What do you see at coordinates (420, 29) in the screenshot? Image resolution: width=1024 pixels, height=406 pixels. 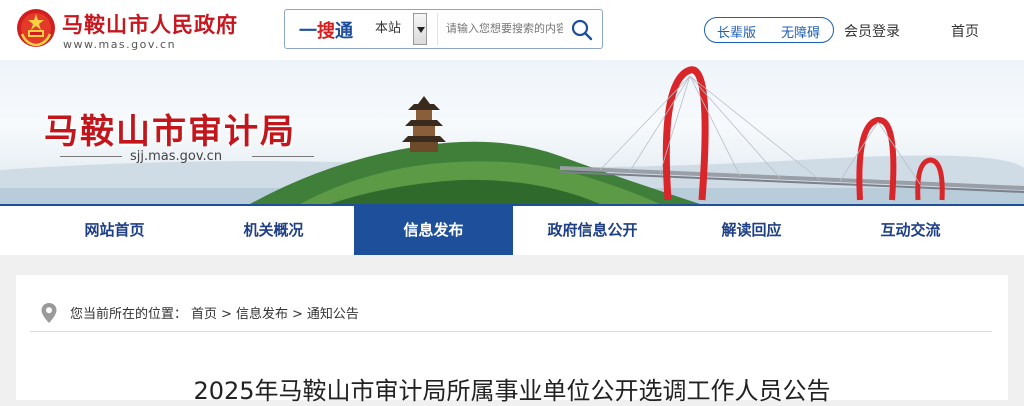 I see `chevron-down-icon` at bounding box center [420, 29].